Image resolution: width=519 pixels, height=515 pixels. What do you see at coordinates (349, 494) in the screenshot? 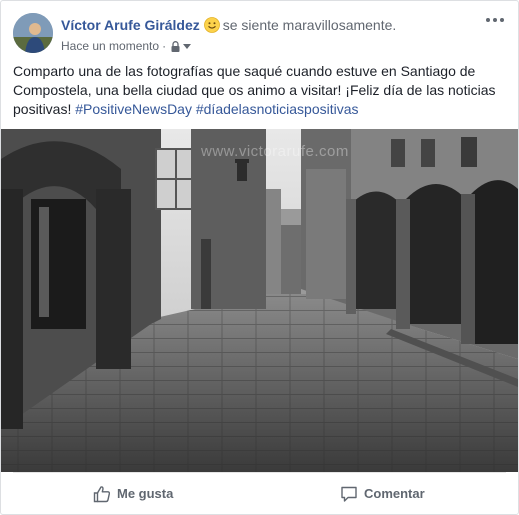
I see `comment-icon` at bounding box center [349, 494].